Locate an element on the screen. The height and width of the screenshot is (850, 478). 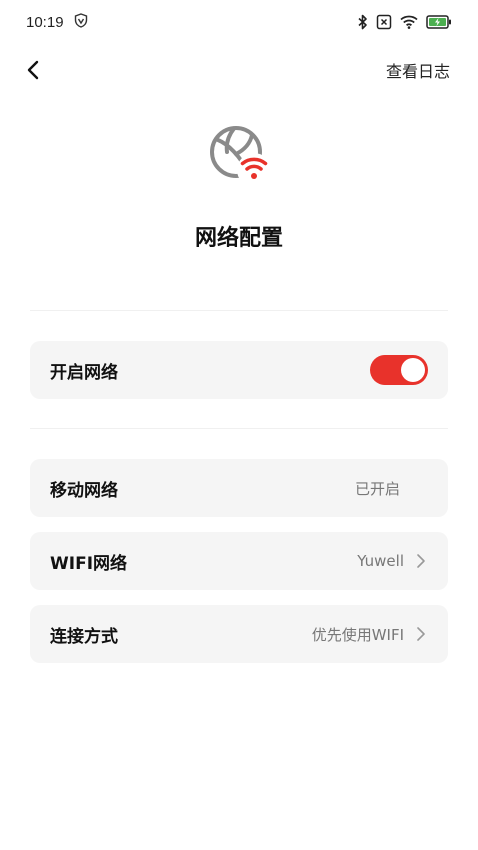
status-time: 10:19 is located at coordinates (45, 22).